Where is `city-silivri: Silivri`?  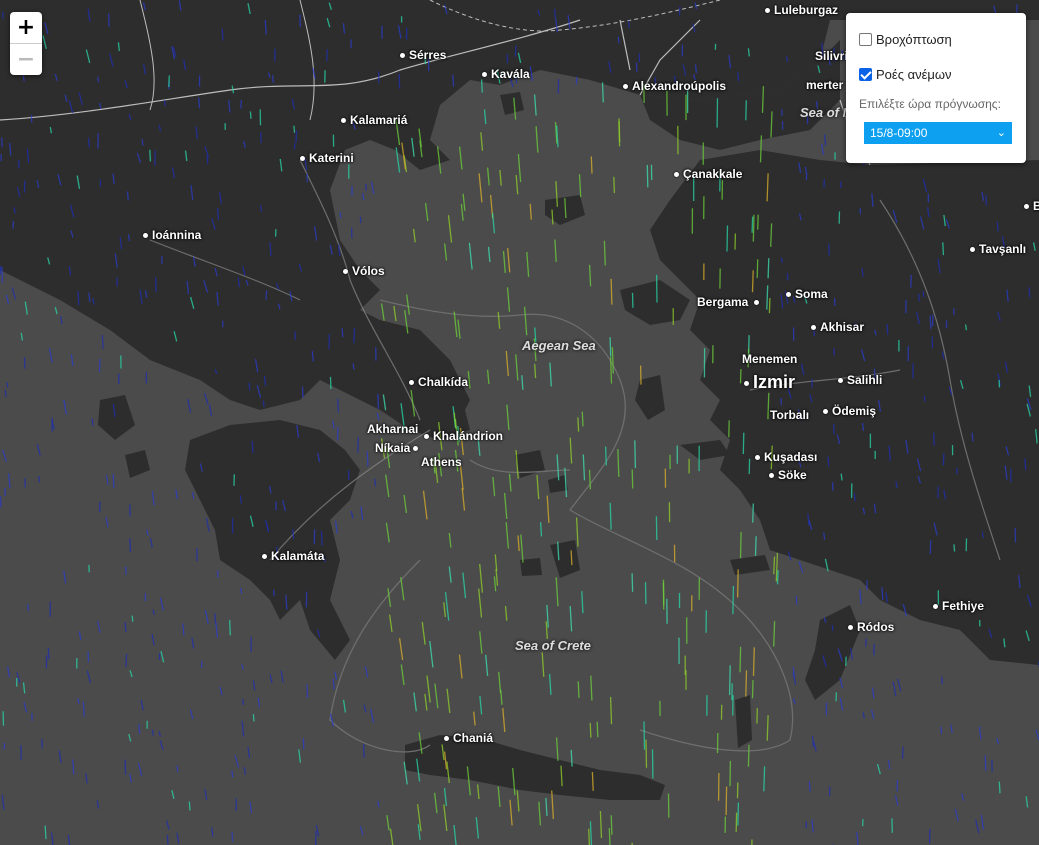
city-silivri: Silivri is located at coordinates (831, 56).